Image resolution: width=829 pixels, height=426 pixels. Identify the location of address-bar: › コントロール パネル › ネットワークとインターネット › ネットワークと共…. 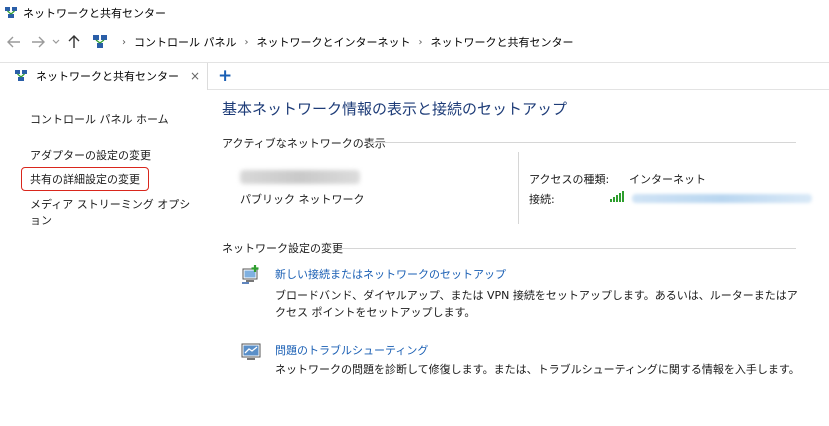
(414, 42).